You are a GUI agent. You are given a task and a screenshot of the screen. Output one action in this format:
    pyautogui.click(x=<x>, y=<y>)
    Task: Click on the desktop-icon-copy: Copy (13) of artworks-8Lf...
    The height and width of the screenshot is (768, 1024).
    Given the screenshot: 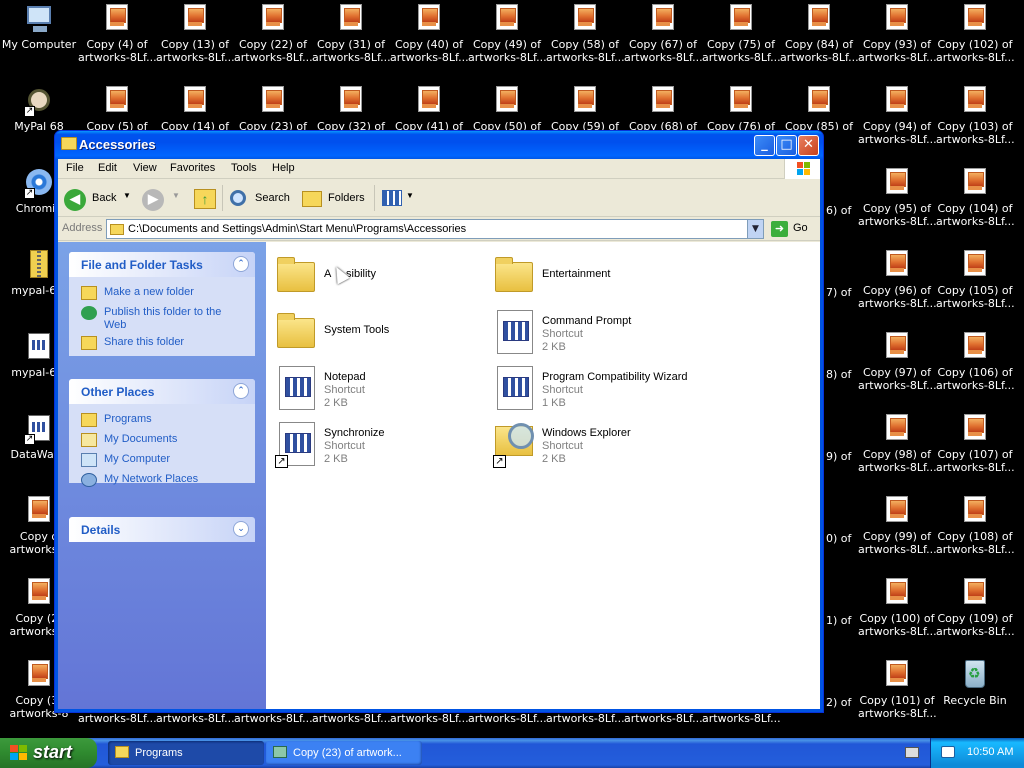 What is the action you would take?
    pyautogui.click(x=195, y=41)
    